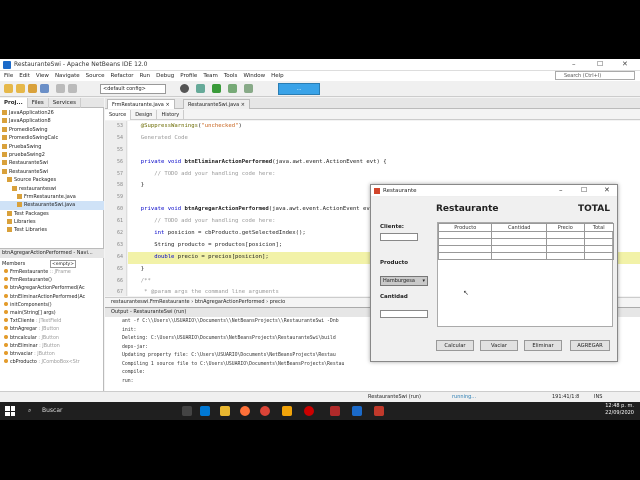  I want to click on members-filter-select: <empty>, so click(63, 264).